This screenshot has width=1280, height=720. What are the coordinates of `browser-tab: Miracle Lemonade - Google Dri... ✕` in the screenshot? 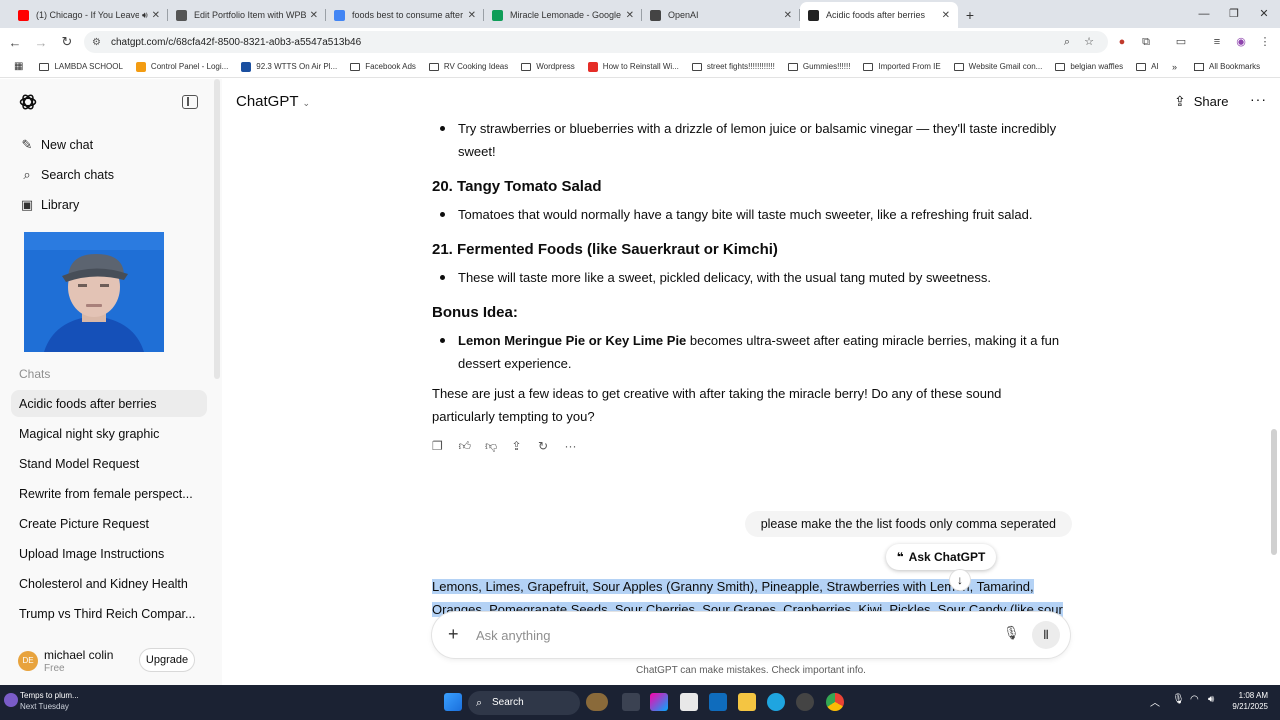 It's located at (563, 15).